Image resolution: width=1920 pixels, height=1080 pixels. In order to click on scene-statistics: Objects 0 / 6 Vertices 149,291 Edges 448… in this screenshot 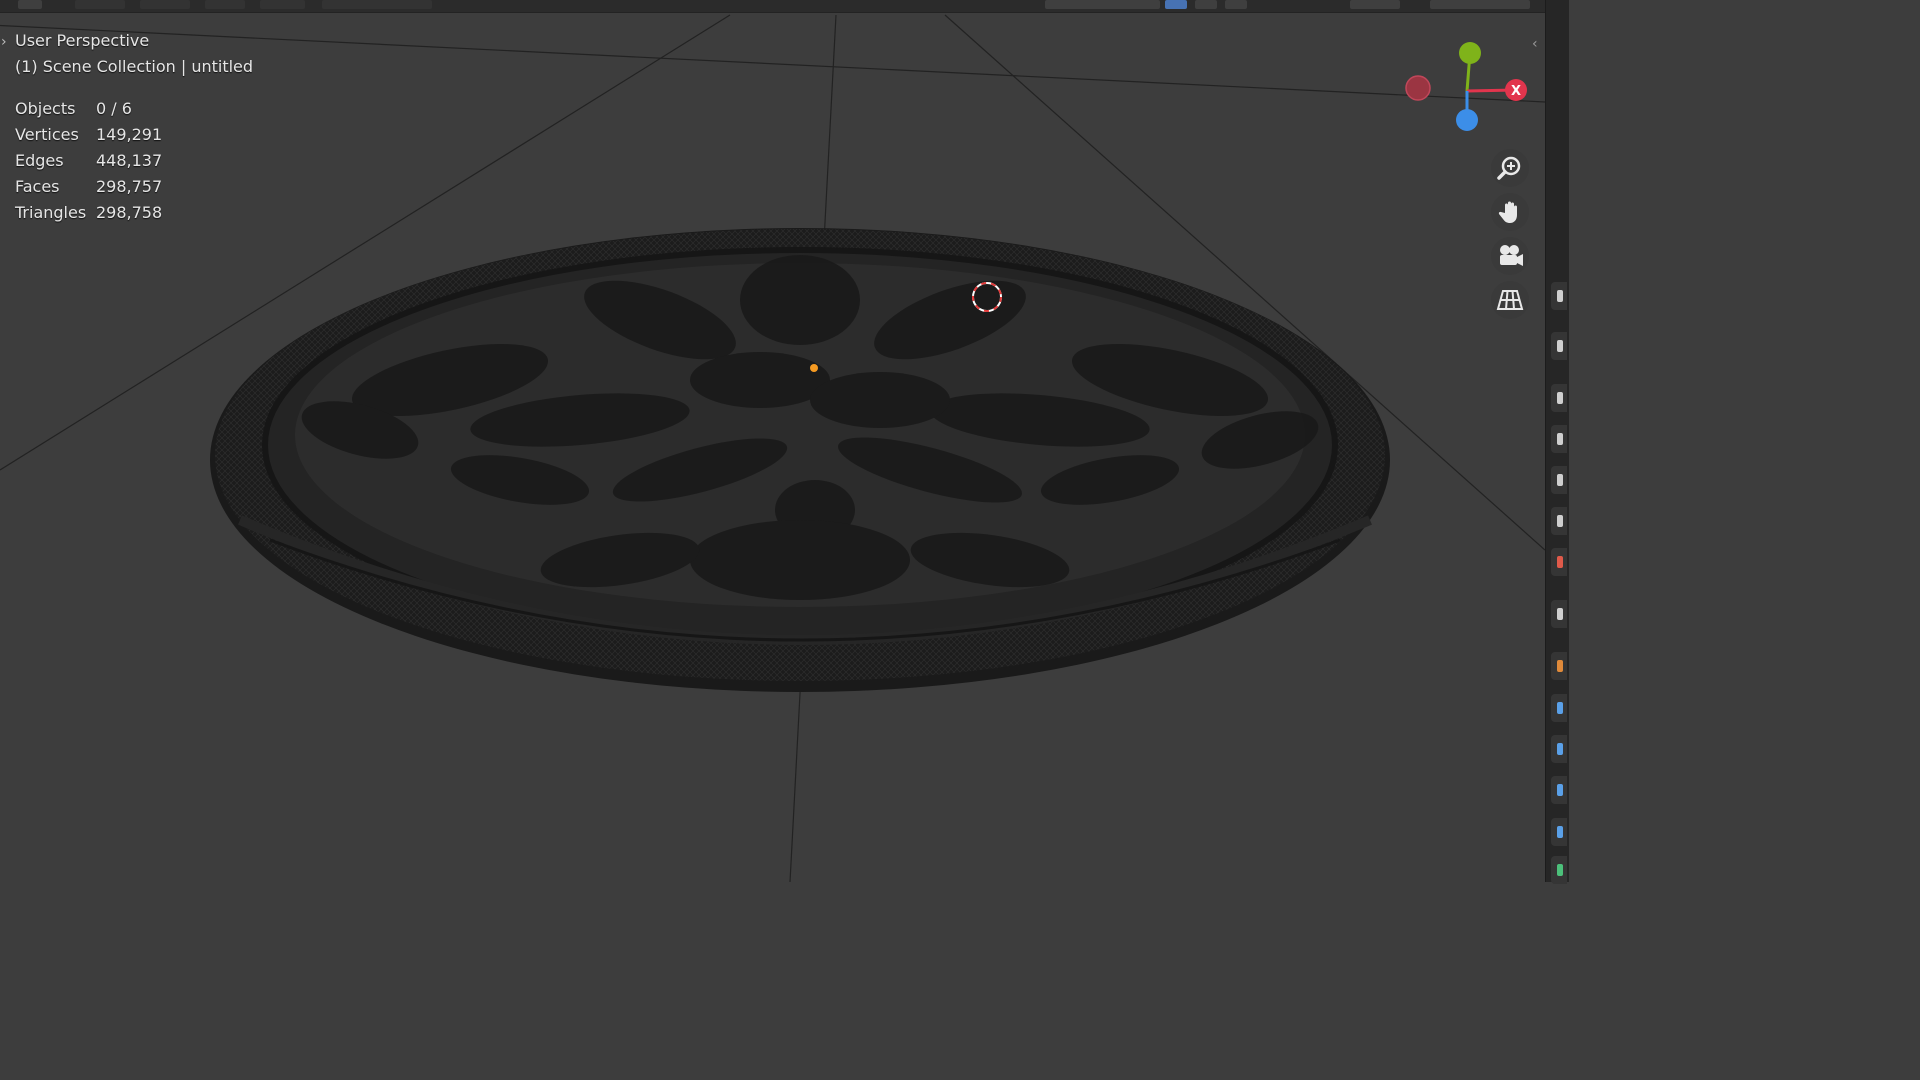, I will do `click(134, 161)`.